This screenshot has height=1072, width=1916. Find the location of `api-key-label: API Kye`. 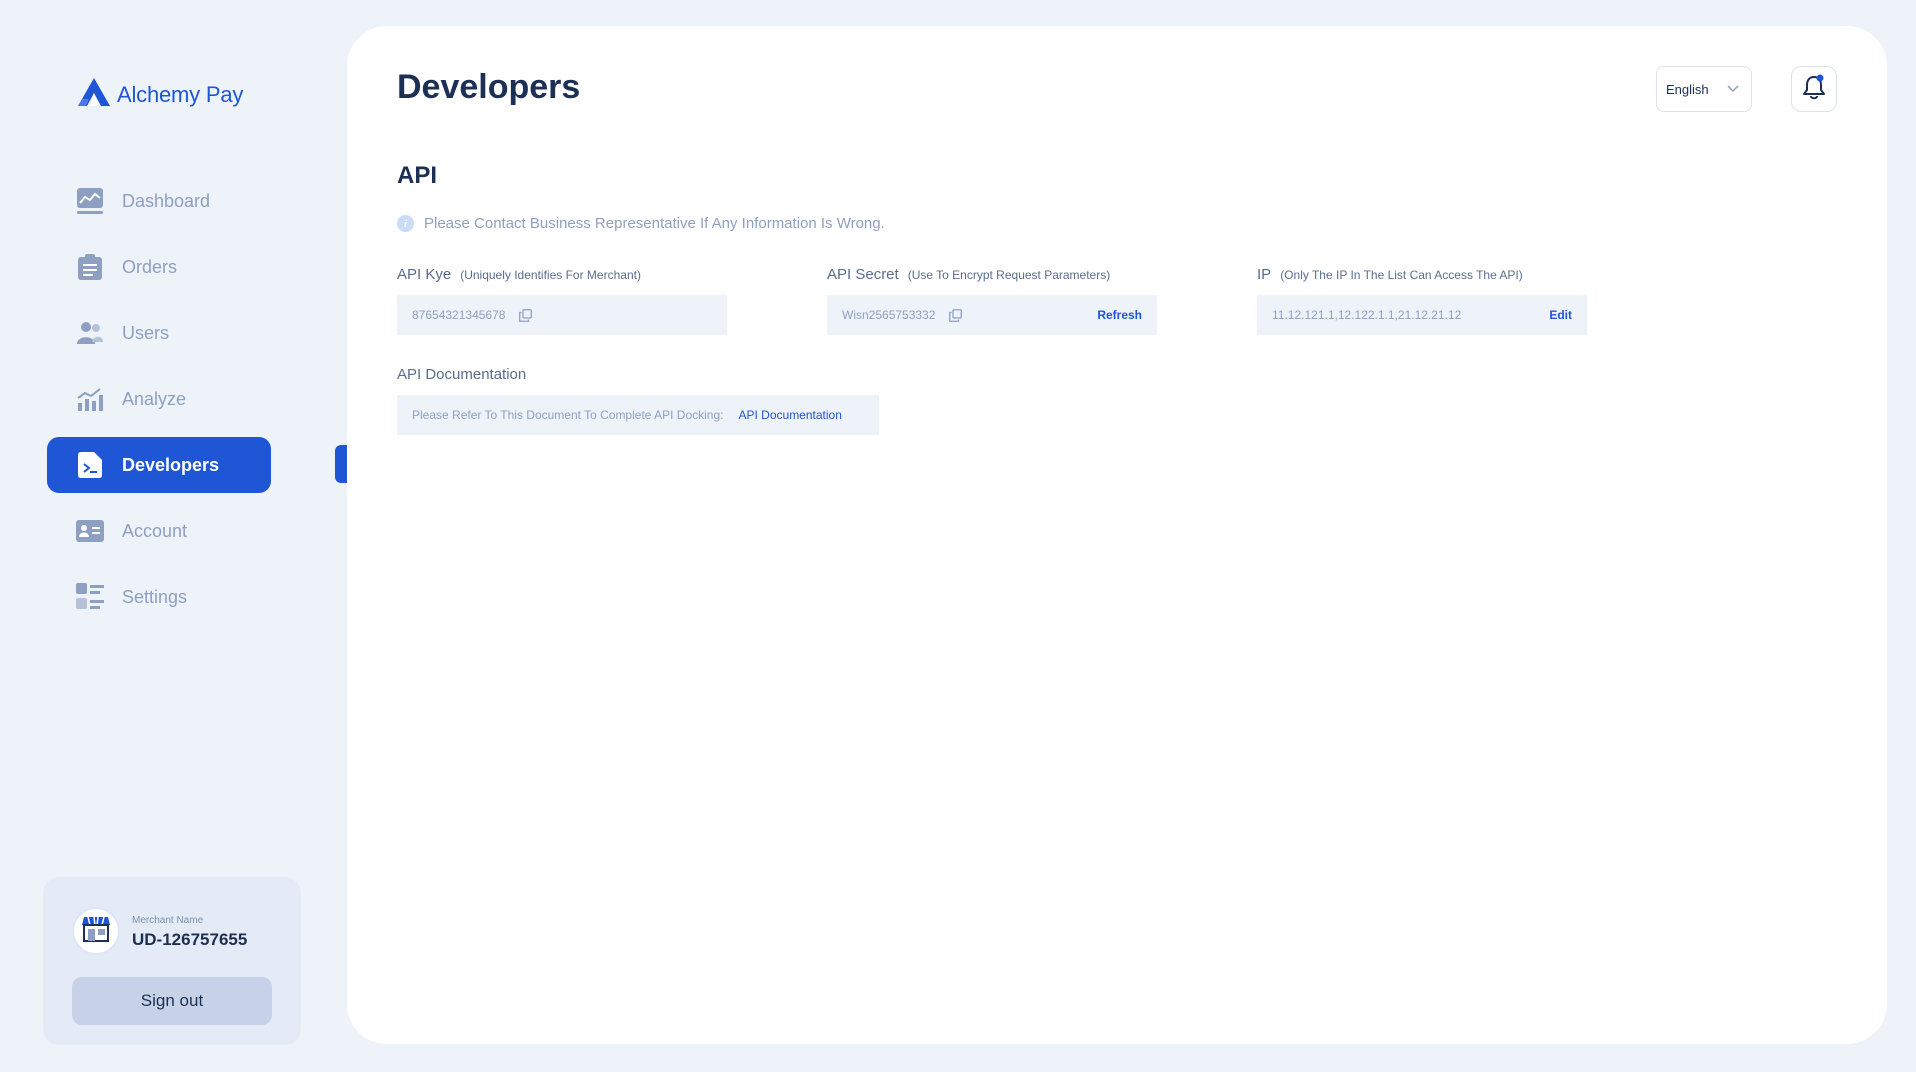

api-key-label: API Kye is located at coordinates (424, 274).